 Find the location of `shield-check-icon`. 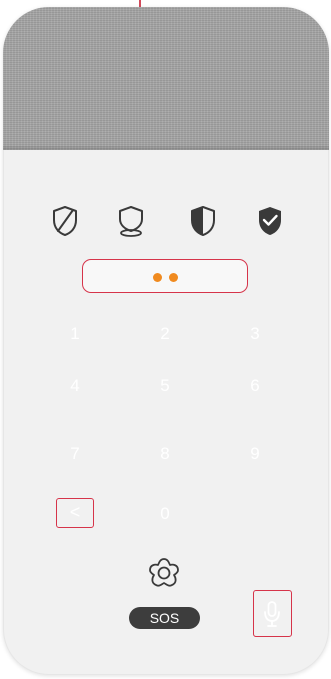

shield-check-icon is located at coordinates (270, 221).